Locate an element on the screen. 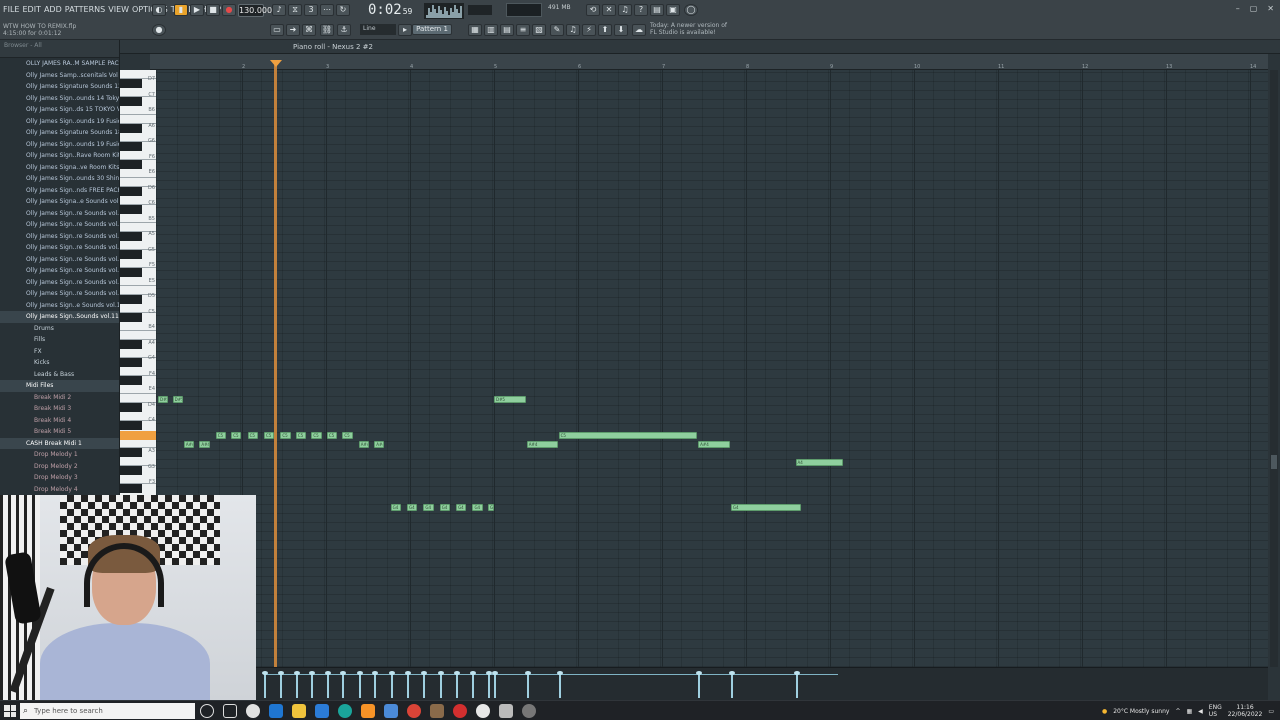 This screenshot has width=1280, height=720. taskbar-search: Type here to search is located at coordinates (107, 711).